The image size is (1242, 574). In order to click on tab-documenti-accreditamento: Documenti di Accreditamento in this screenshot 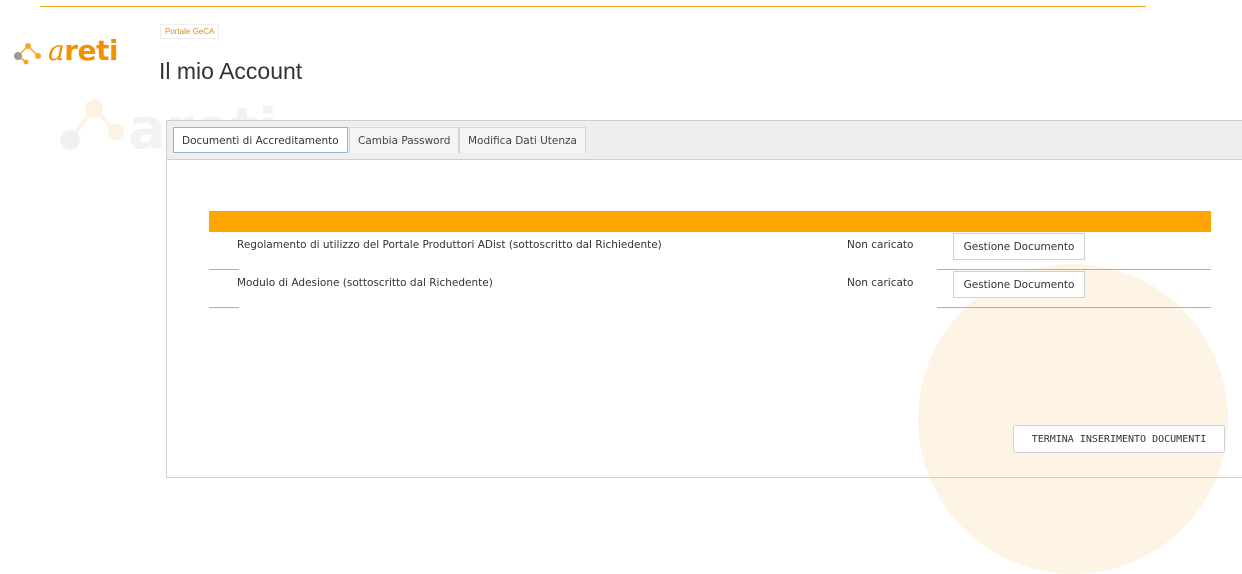, I will do `click(260, 140)`.